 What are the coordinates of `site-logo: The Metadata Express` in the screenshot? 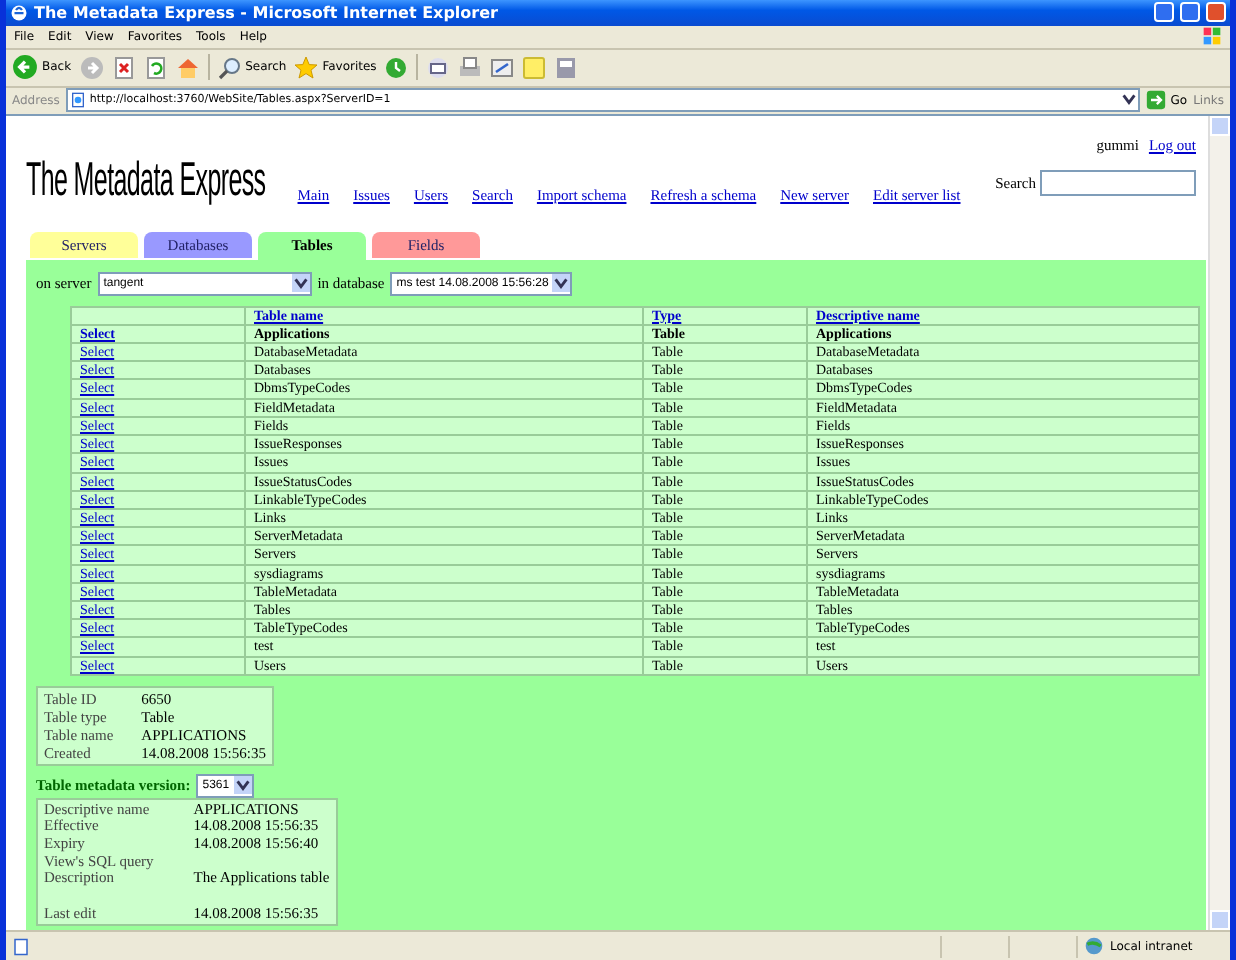 It's located at (146, 179).